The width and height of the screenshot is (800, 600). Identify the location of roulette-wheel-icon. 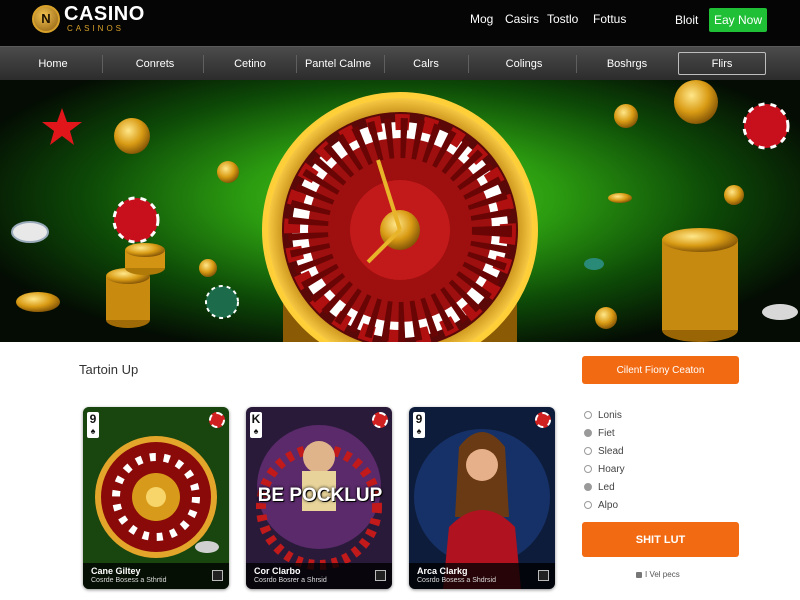
(400, 217).